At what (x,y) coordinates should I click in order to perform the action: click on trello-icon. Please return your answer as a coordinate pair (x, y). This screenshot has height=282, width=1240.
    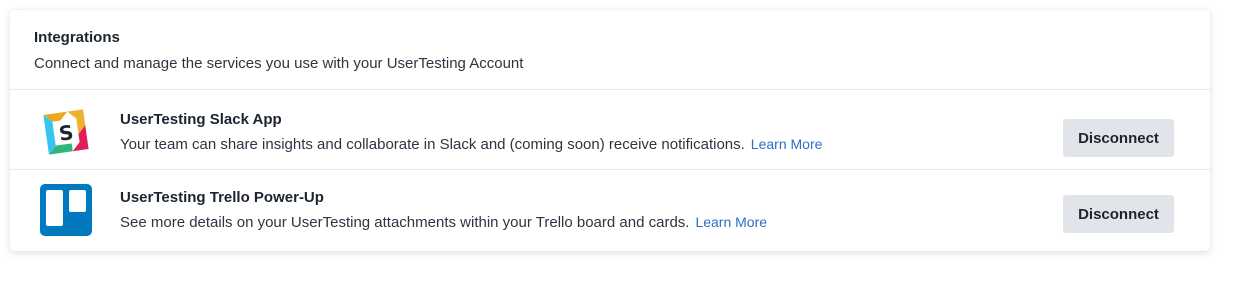
    Looking at the image, I should click on (66, 210).